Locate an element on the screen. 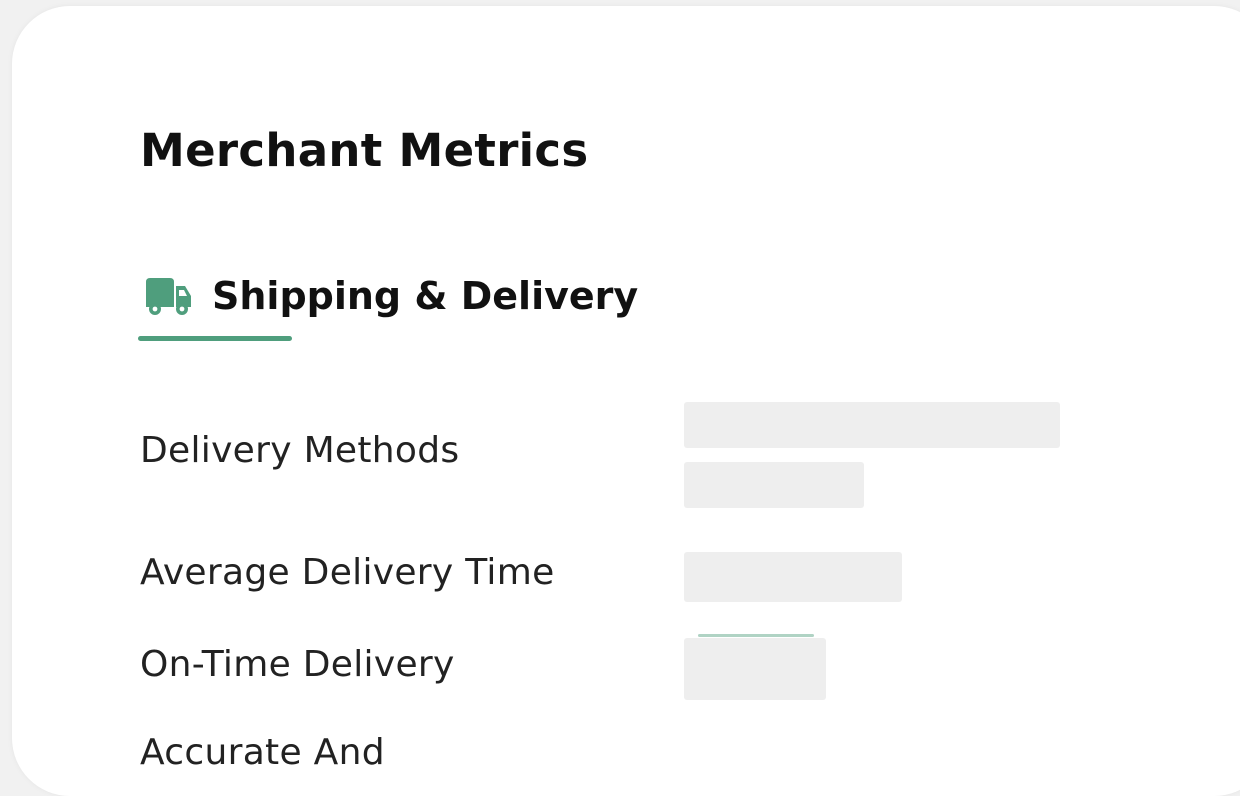  truck-icon is located at coordinates (168, 296).